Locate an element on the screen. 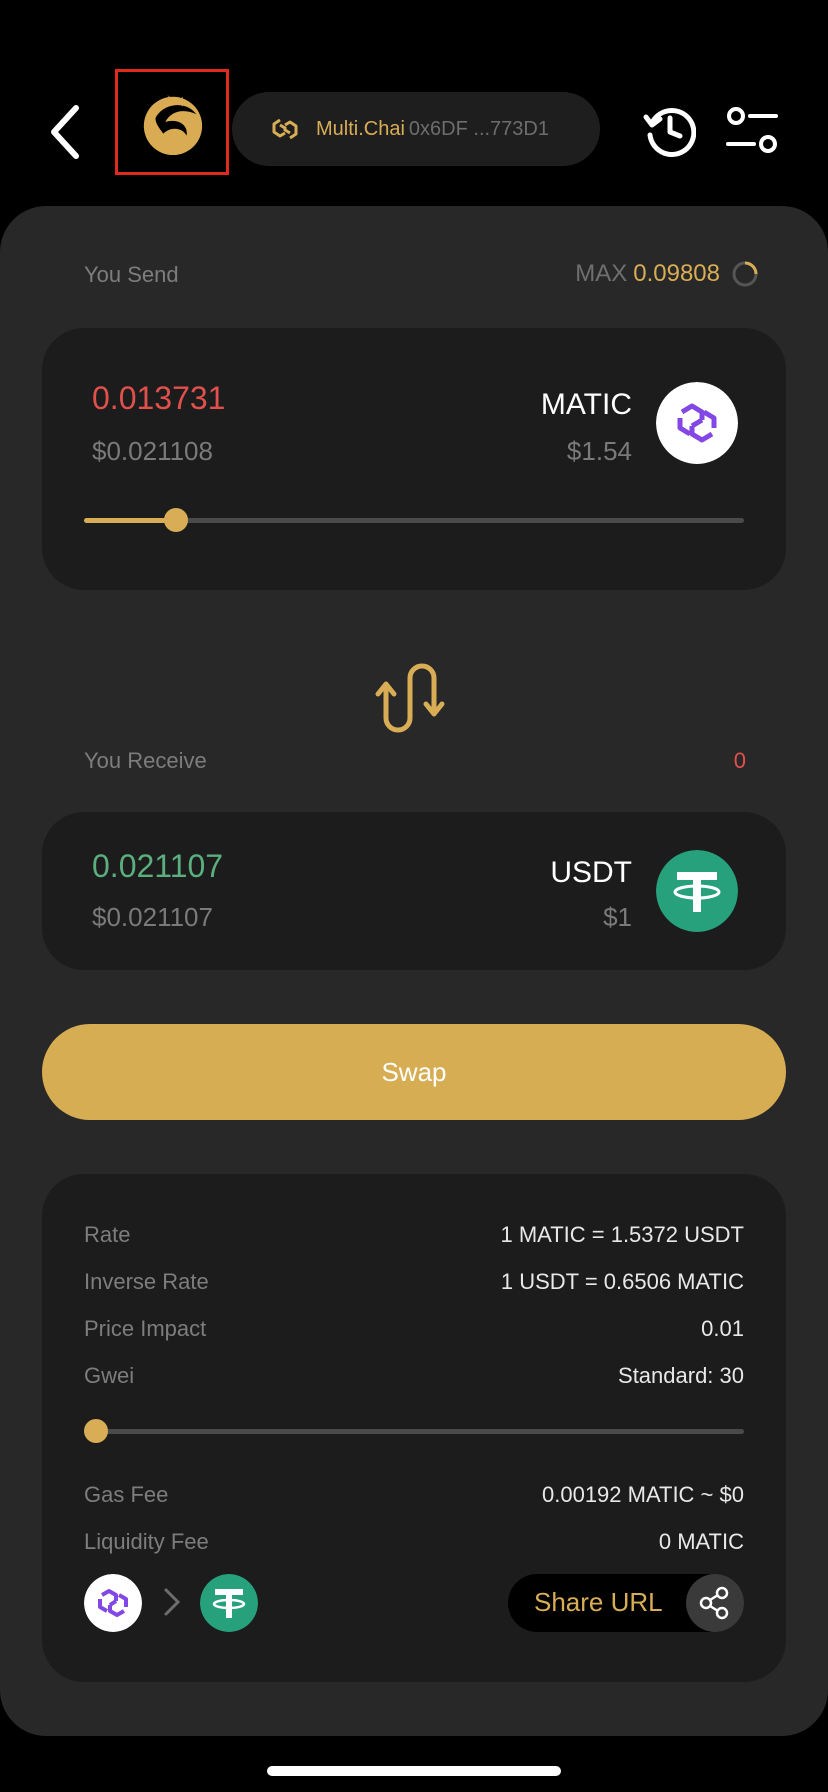  receive-token-symbol: USDT is located at coordinates (591, 872).